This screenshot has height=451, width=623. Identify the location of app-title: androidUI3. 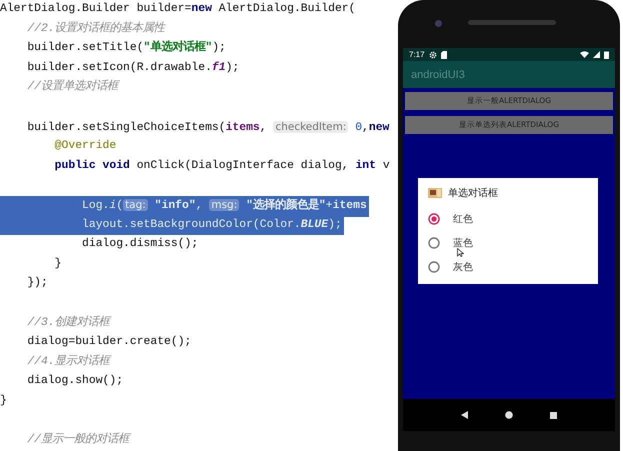
(438, 74).